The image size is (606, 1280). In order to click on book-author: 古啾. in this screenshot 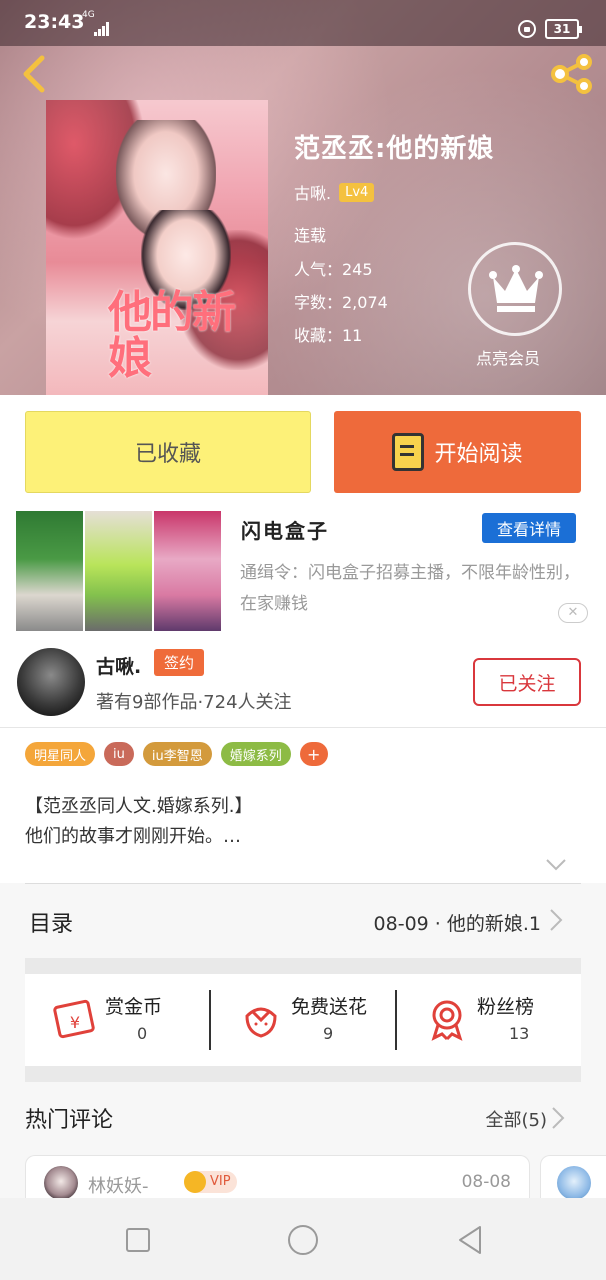, I will do `click(312, 192)`.